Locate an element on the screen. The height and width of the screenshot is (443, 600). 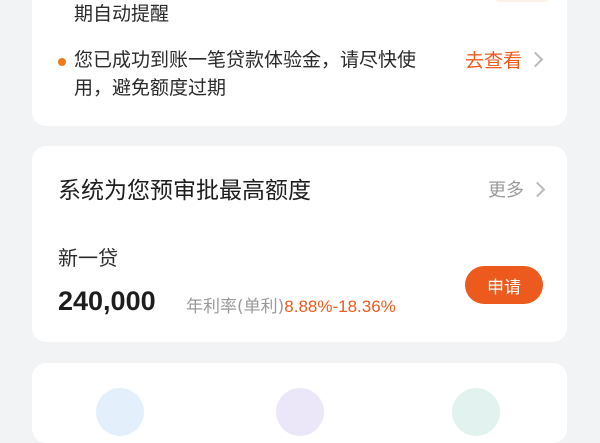
notice-message-line1: 您已成功到账一笔贷款体验金，请尽快使 is located at coordinates (245, 60).